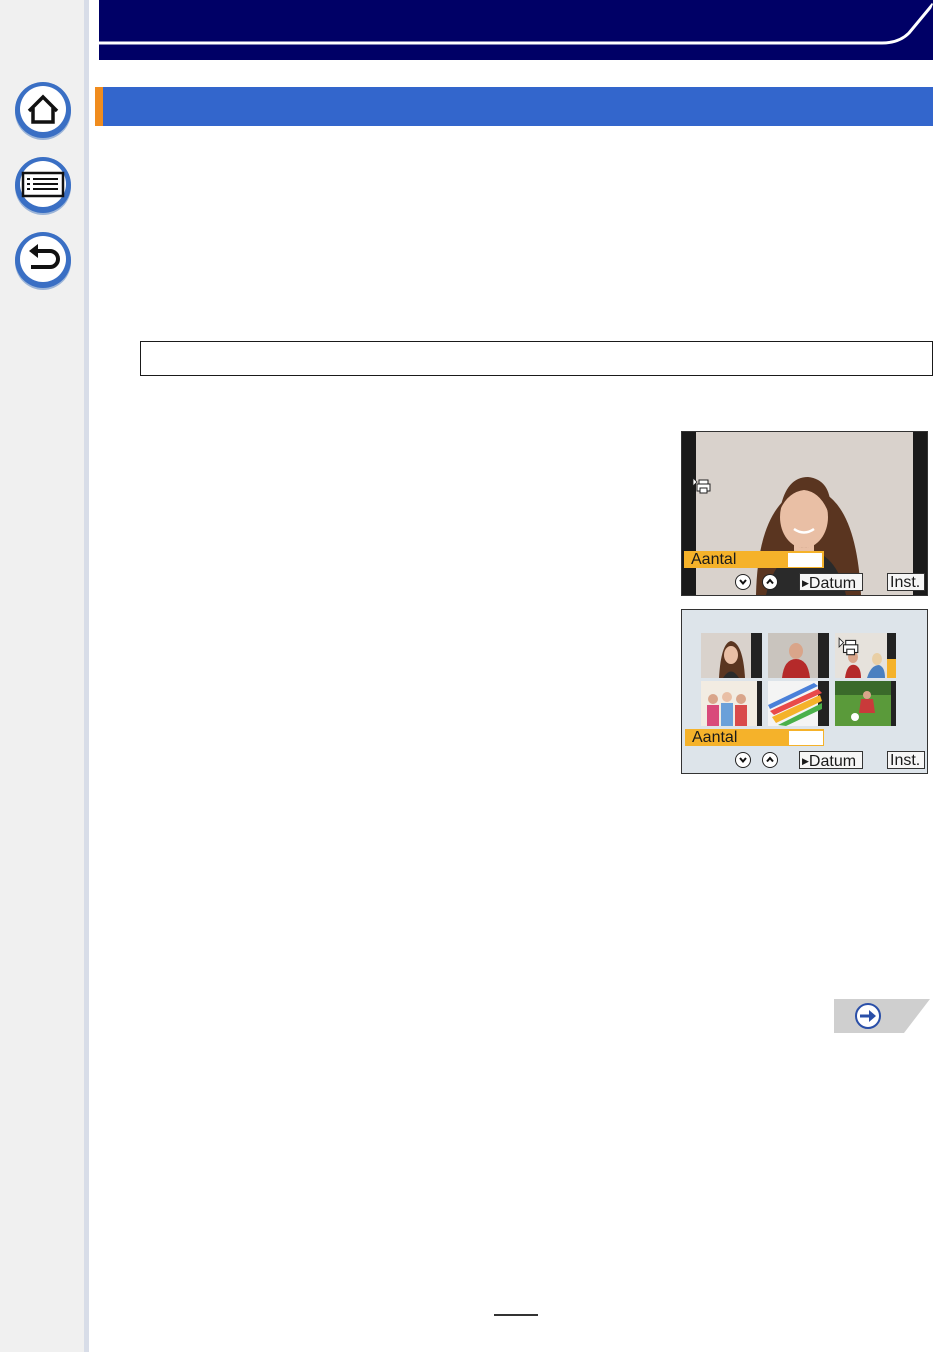 The image size is (950, 1352). Describe the element at coordinates (868, 1016) in the screenshot. I see `next-page-arrow-icon` at that location.